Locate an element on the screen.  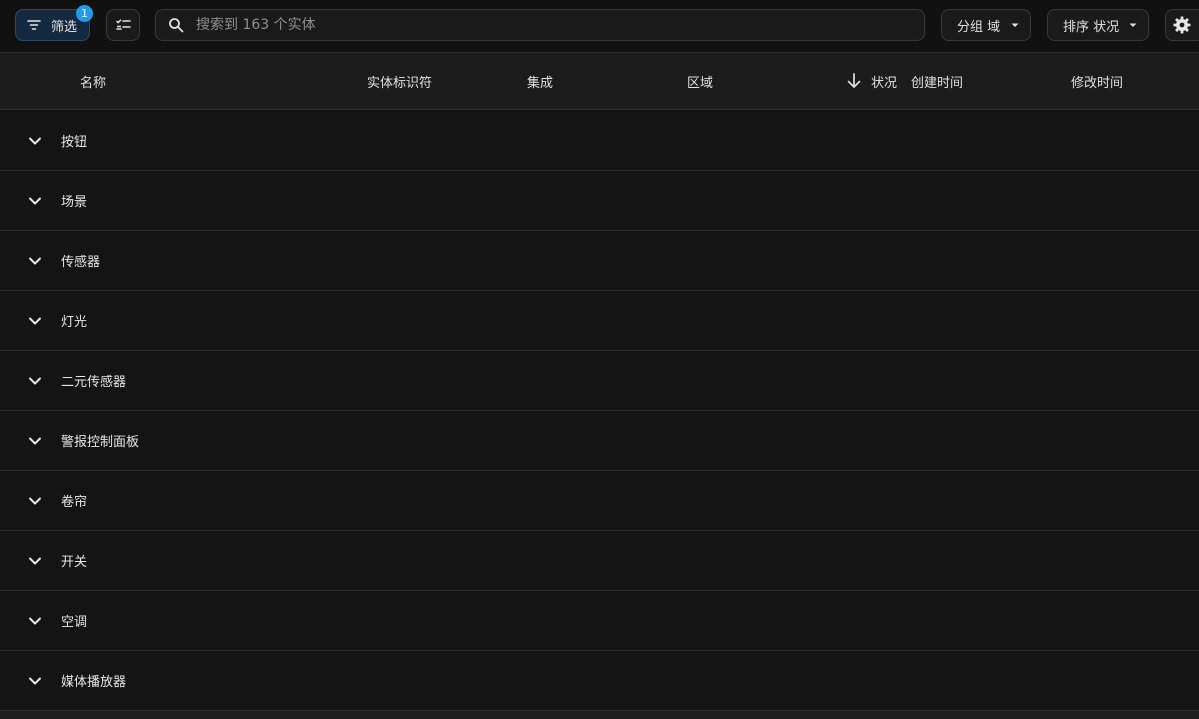
group-label: 卷帘 is located at coordinates (74, 502).